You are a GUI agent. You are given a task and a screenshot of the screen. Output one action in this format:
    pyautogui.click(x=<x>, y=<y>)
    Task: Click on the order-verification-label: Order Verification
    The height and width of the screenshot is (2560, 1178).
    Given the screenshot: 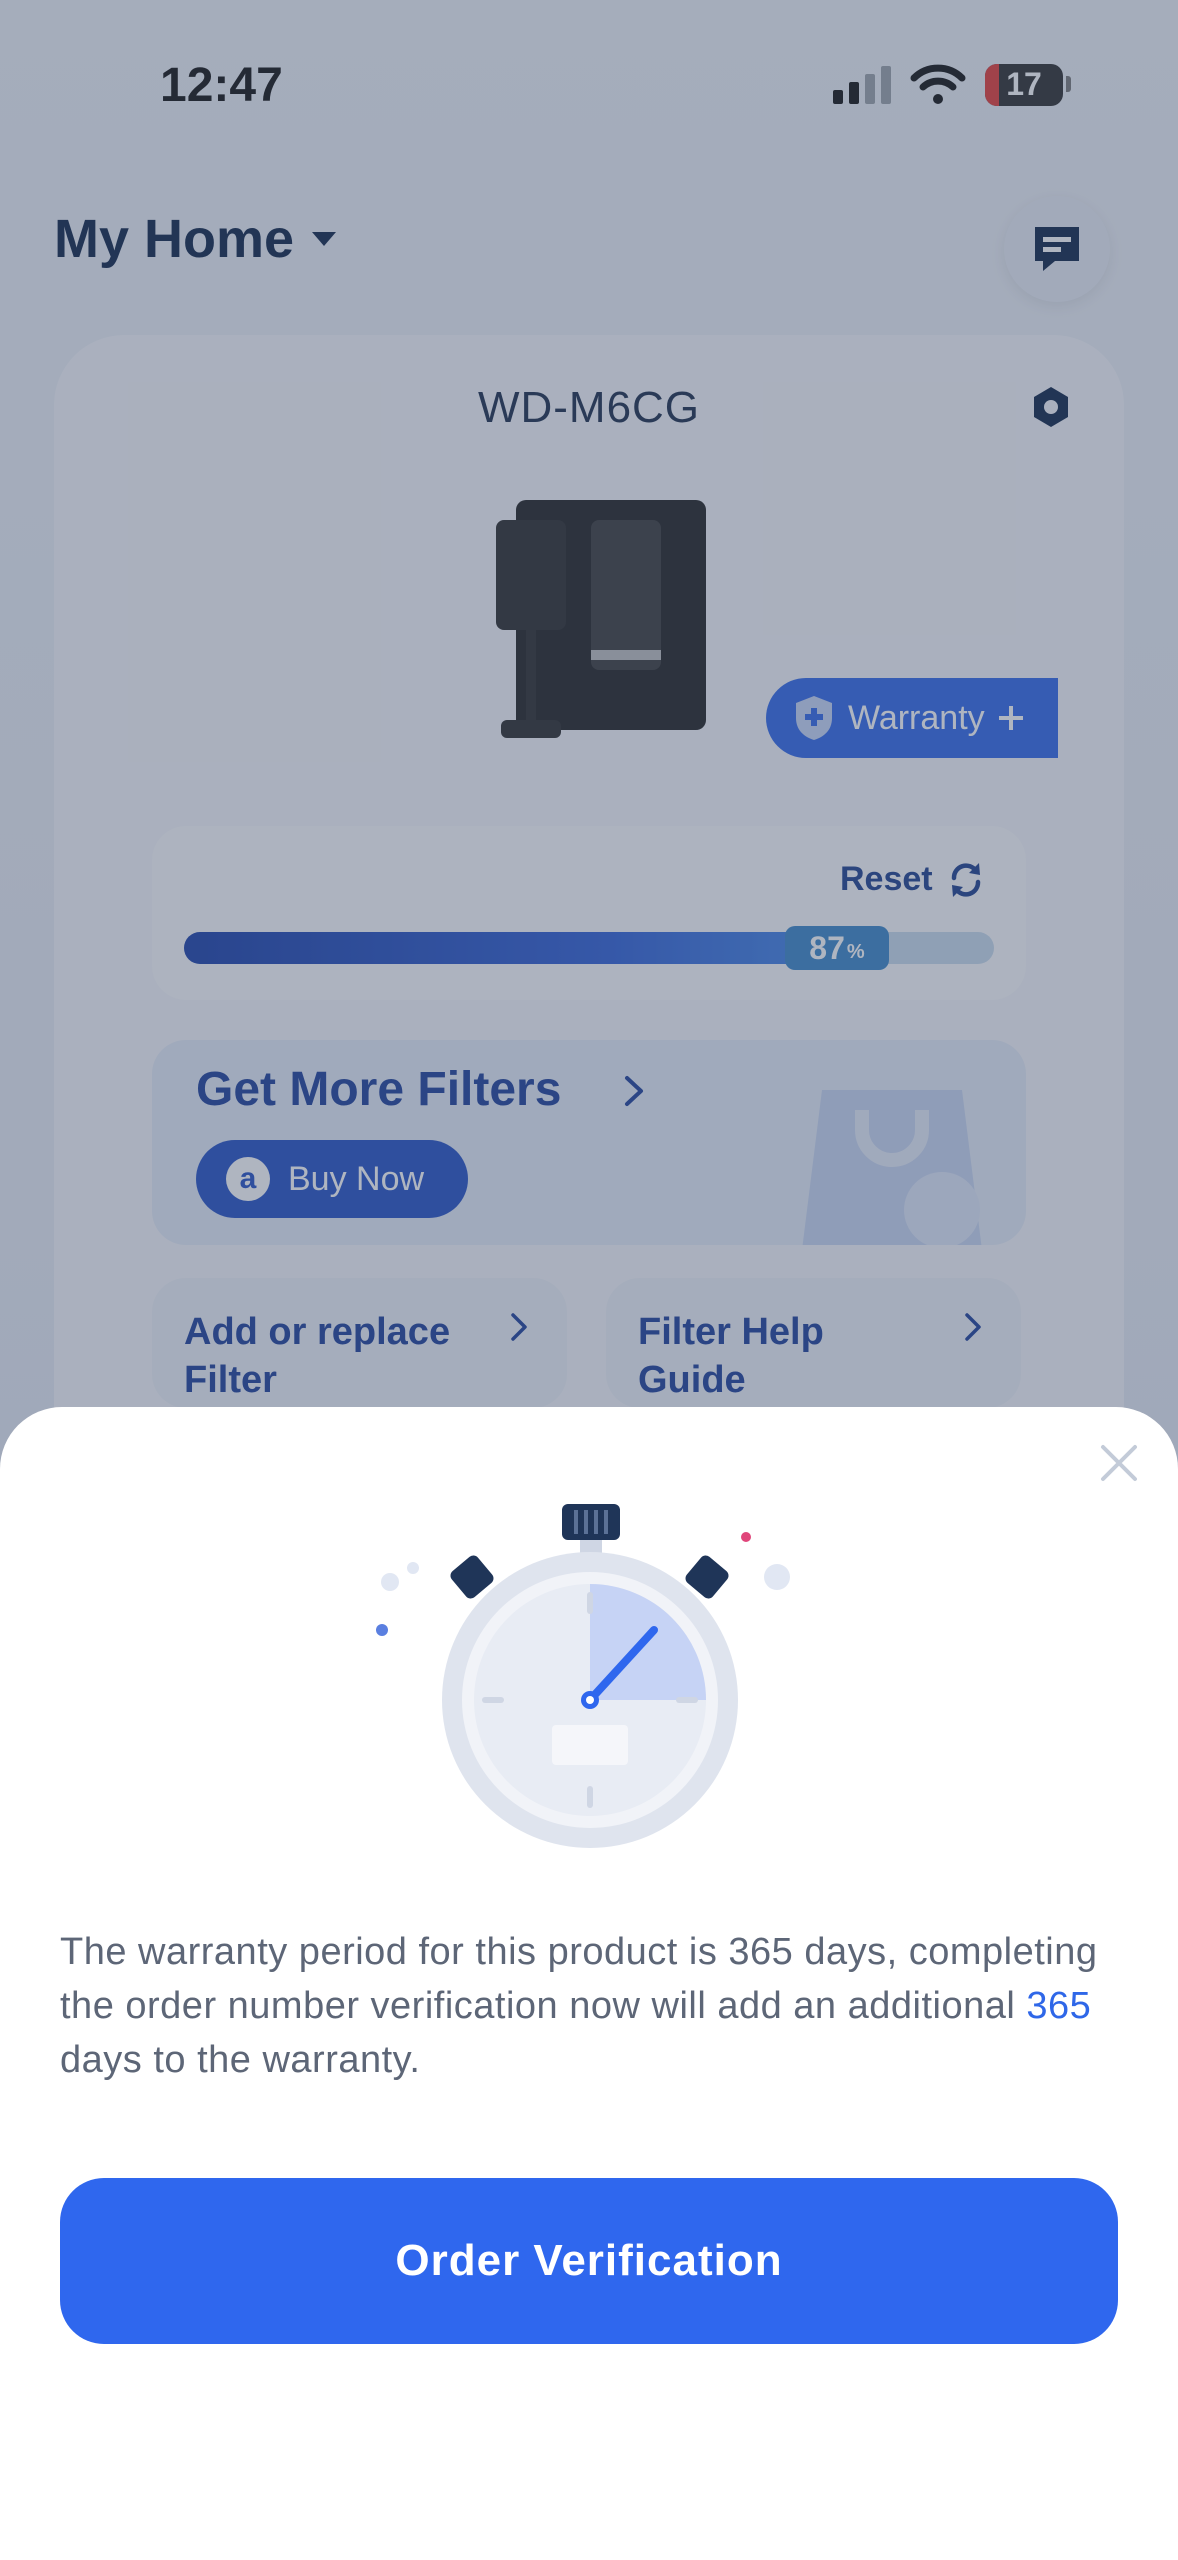 What is the action you would take?
    pyautogui.click(x=589, y=2260)
    